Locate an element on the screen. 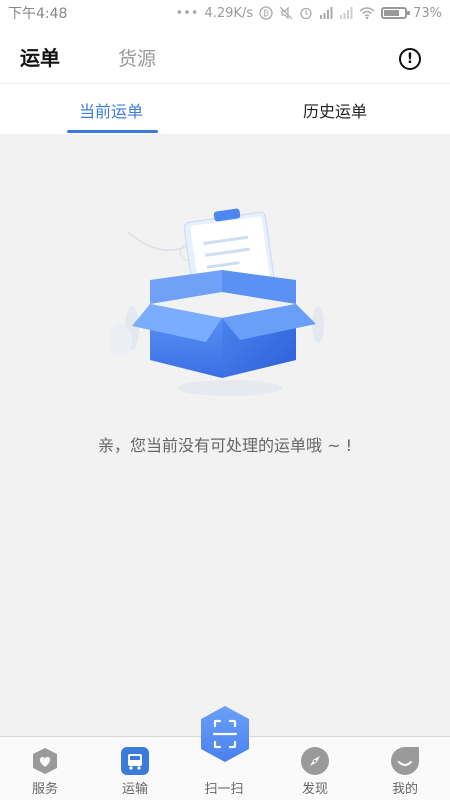  compass-icon is located at coordinates (315, 761).